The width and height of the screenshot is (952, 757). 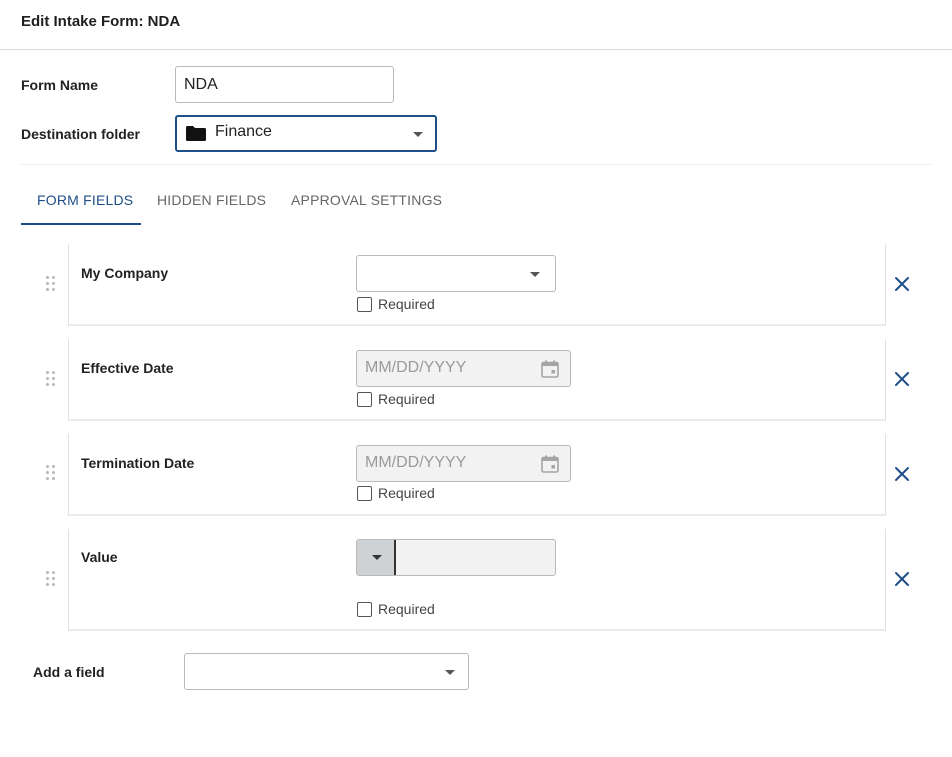 What do you see at coordinates (243, 131) in the screenshot?
I see `destination-folder-value: Finance` at bounding box center [243, 131].